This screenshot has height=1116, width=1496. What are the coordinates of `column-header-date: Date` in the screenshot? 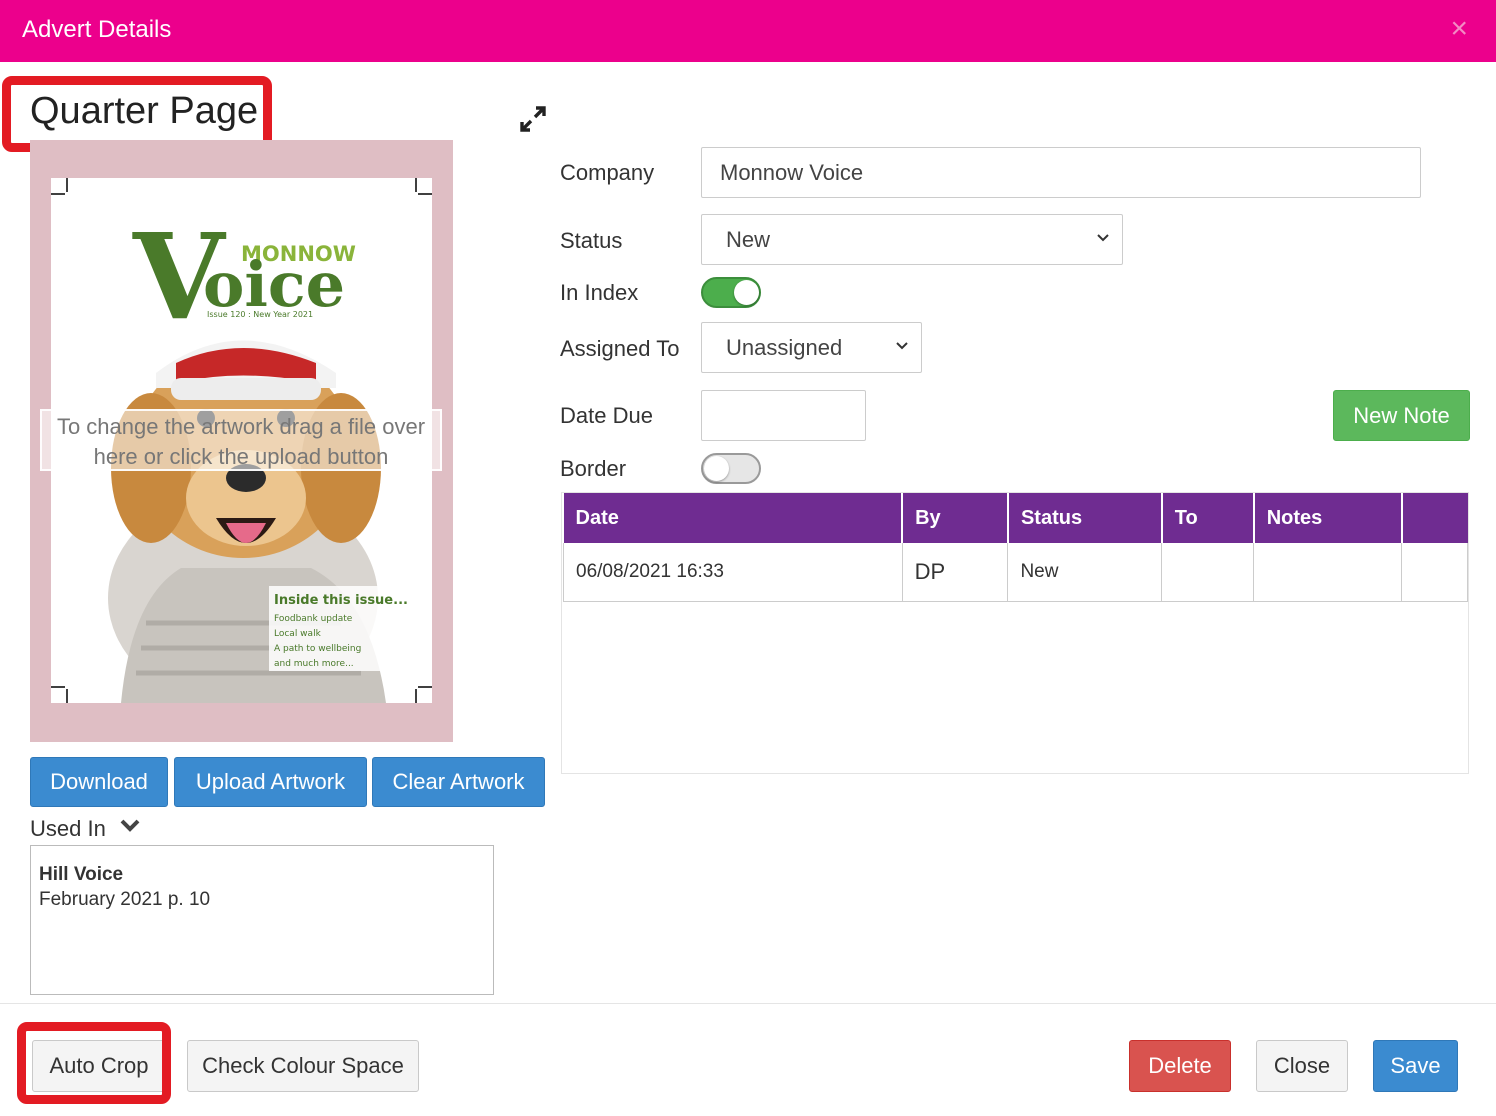 It's located at (733, 518).